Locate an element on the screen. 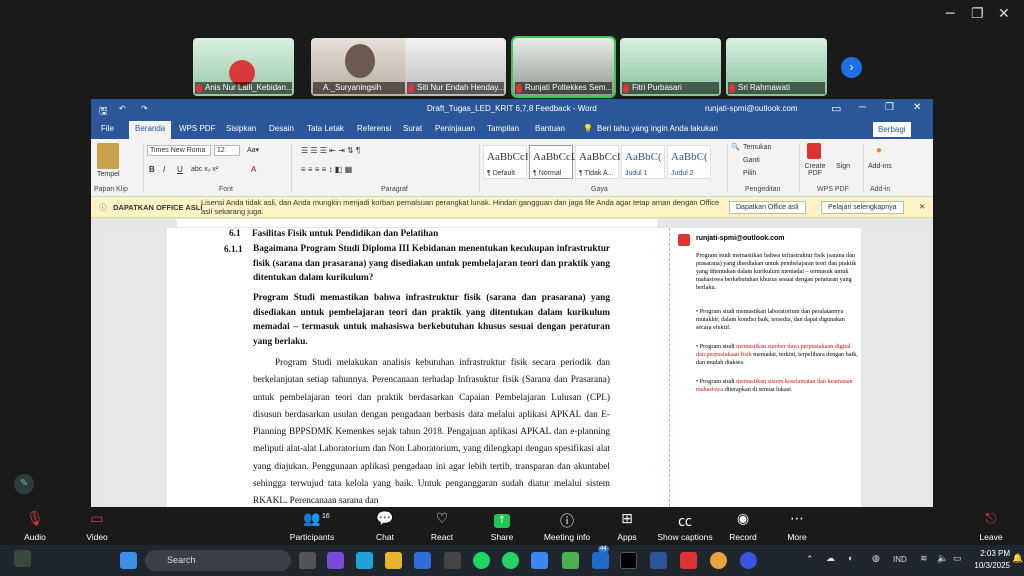 The width and height of the screenshot is (1024, 576). tab-file: File is located at coordinates (107, 128).